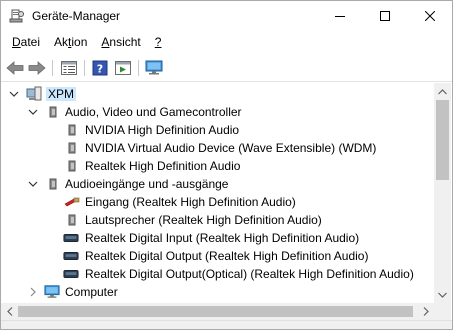 This screenshot has width=453, height=330. What do you see at coordinates (442, 140) in the screenshot?
I see `vertical-scroll-thumb` at bounding box center [442, 140].